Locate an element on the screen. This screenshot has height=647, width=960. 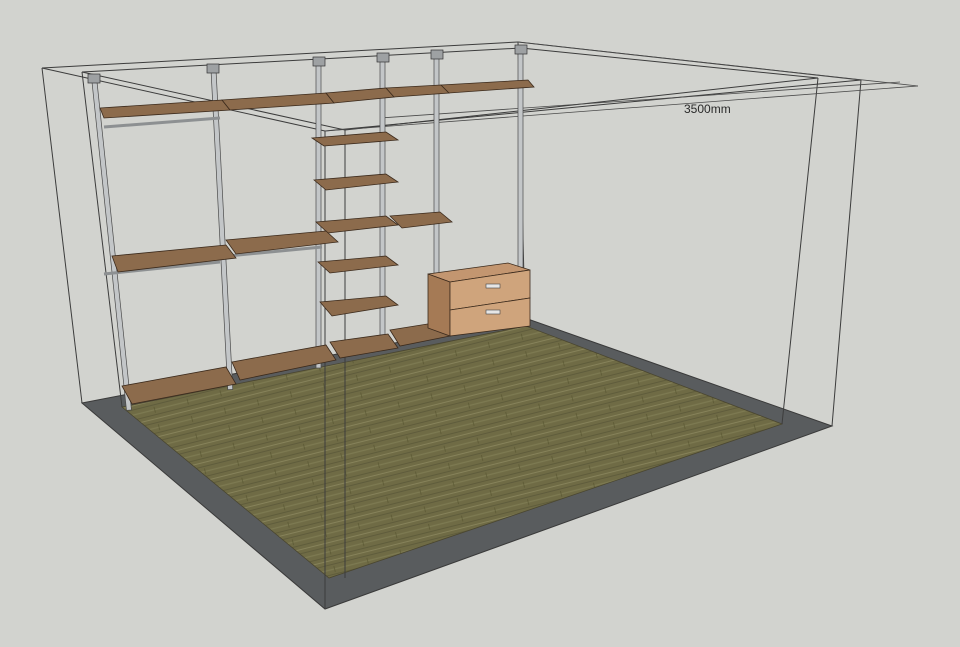
drawer-side is located at coordinates (439, 305).